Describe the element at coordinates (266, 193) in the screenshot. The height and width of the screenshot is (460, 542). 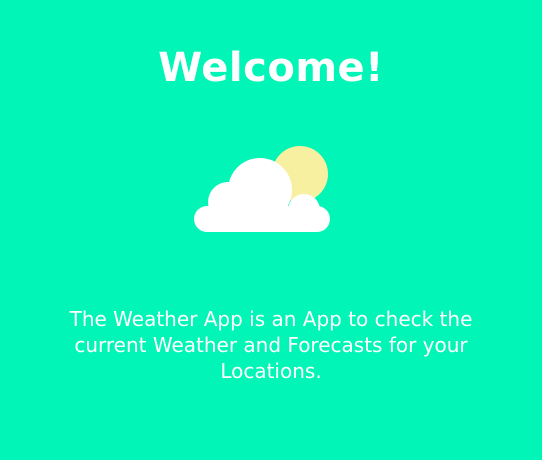
I see `cloud-sun-icon` at that location.